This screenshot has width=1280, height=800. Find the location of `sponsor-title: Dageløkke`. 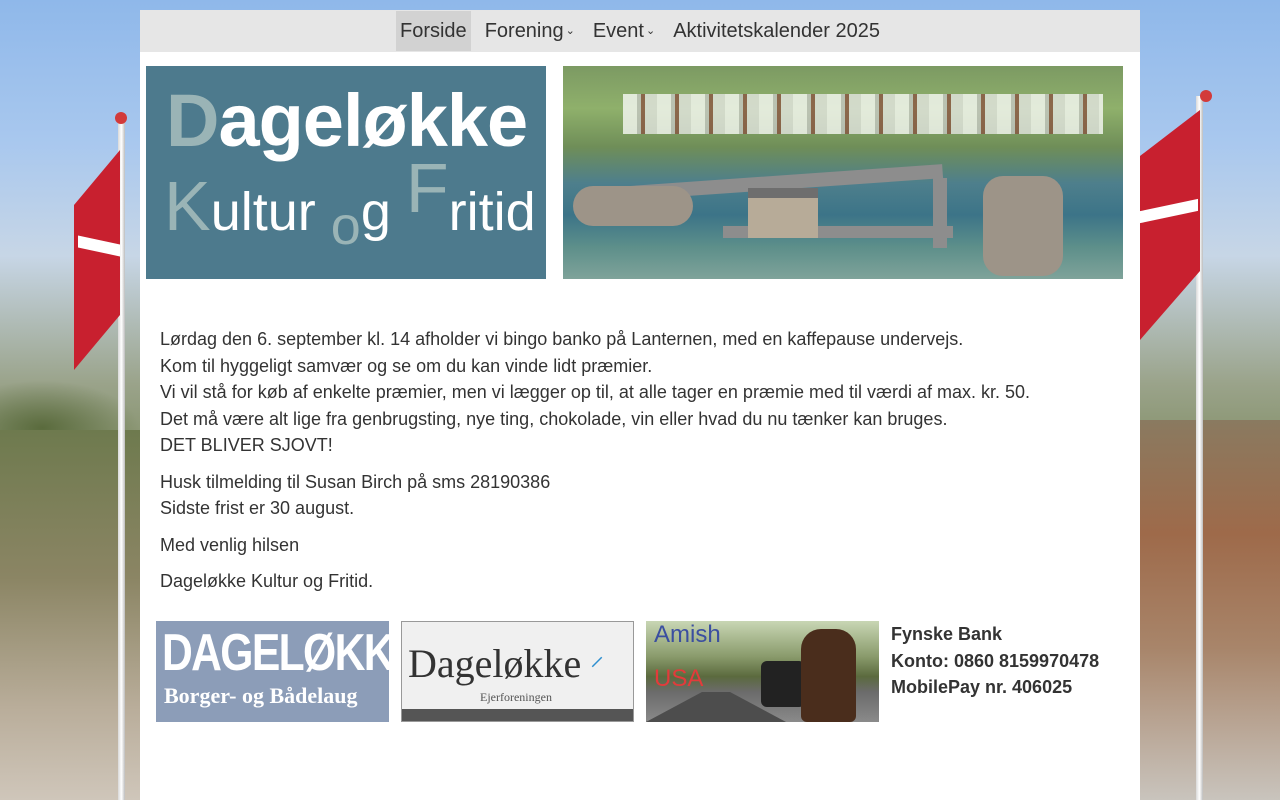

sponsor-title: Dageløkke is located at coordinates (495, 663).